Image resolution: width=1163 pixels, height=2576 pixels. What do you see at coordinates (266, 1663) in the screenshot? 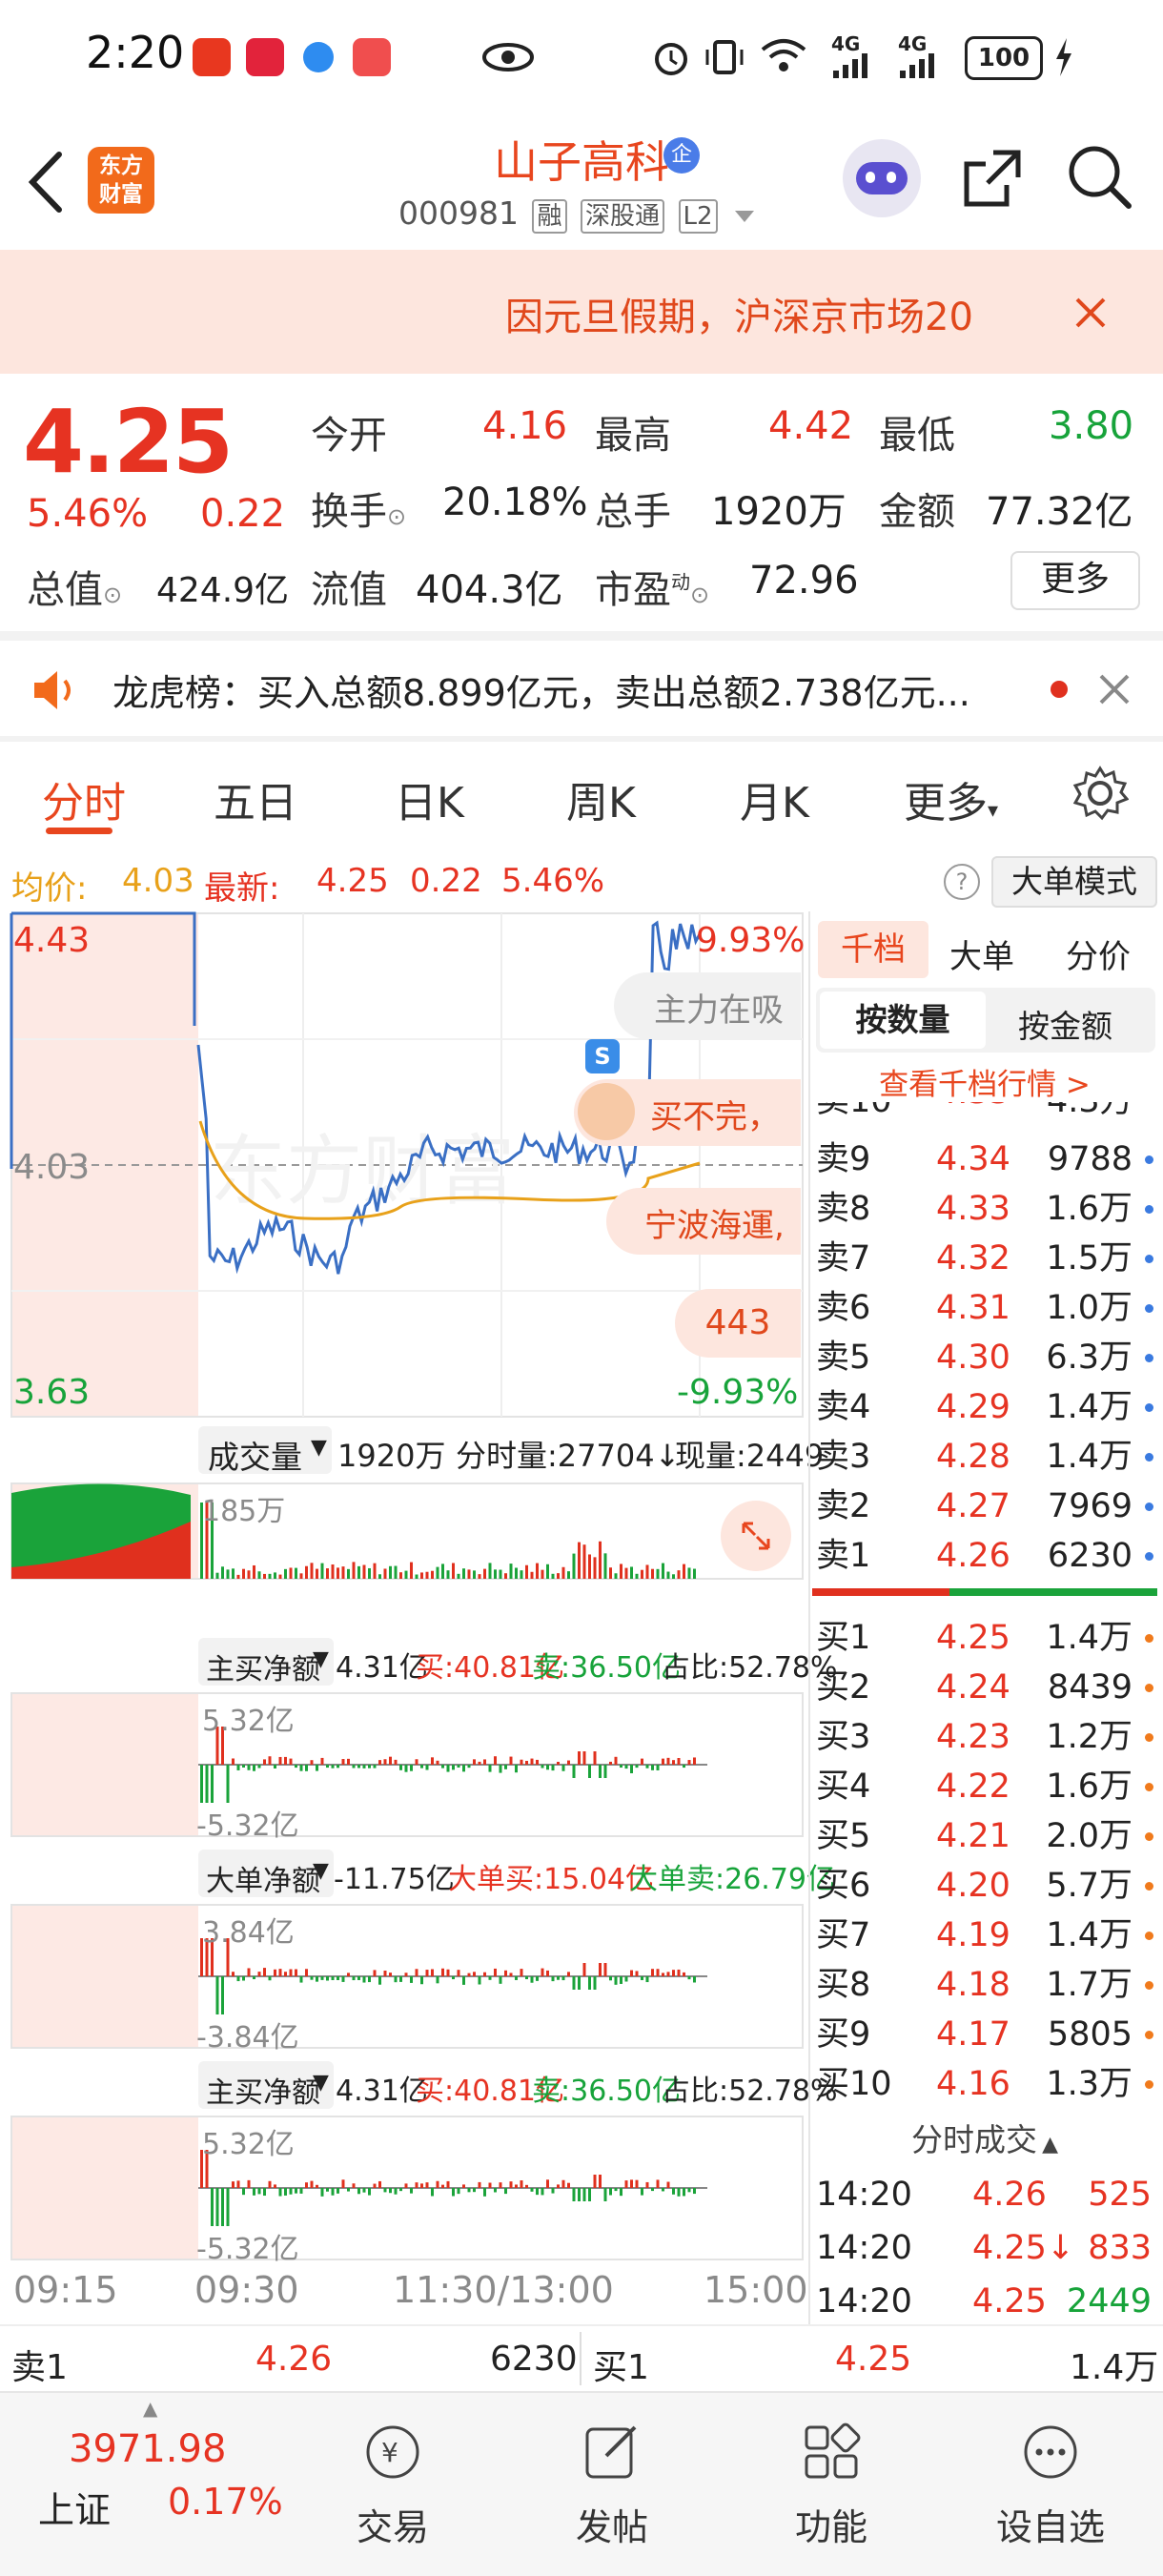
I see `net-flow-select: 主买净额 ▼` at bounding box center [266, 1663].